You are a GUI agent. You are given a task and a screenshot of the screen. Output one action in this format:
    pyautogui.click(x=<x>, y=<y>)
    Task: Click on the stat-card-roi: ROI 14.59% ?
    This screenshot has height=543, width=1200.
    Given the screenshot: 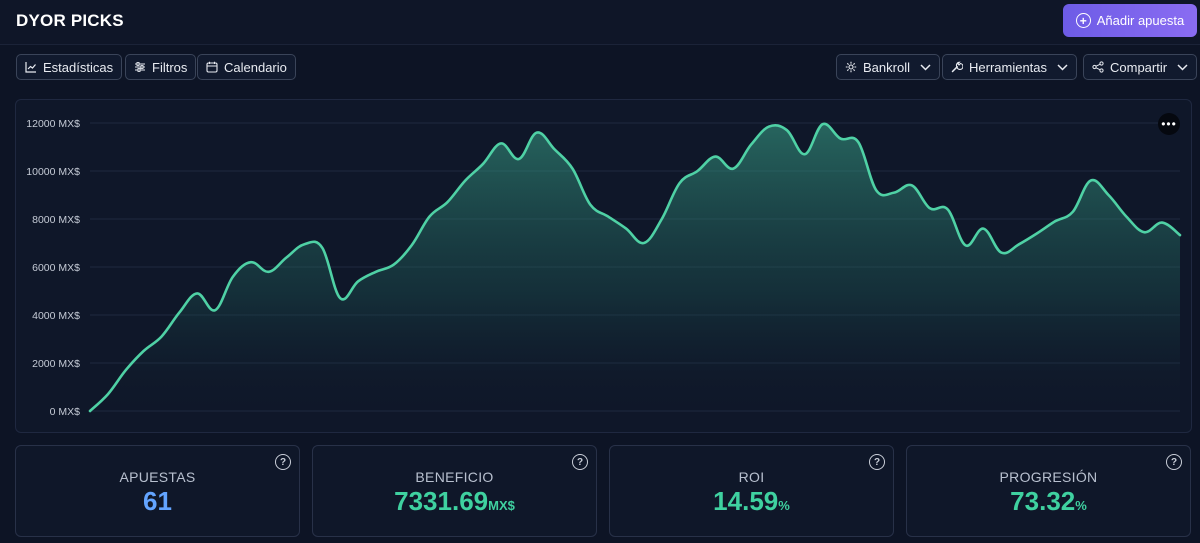 What is the action you would take?
    pyautogui.click(x=751, y=491)
    